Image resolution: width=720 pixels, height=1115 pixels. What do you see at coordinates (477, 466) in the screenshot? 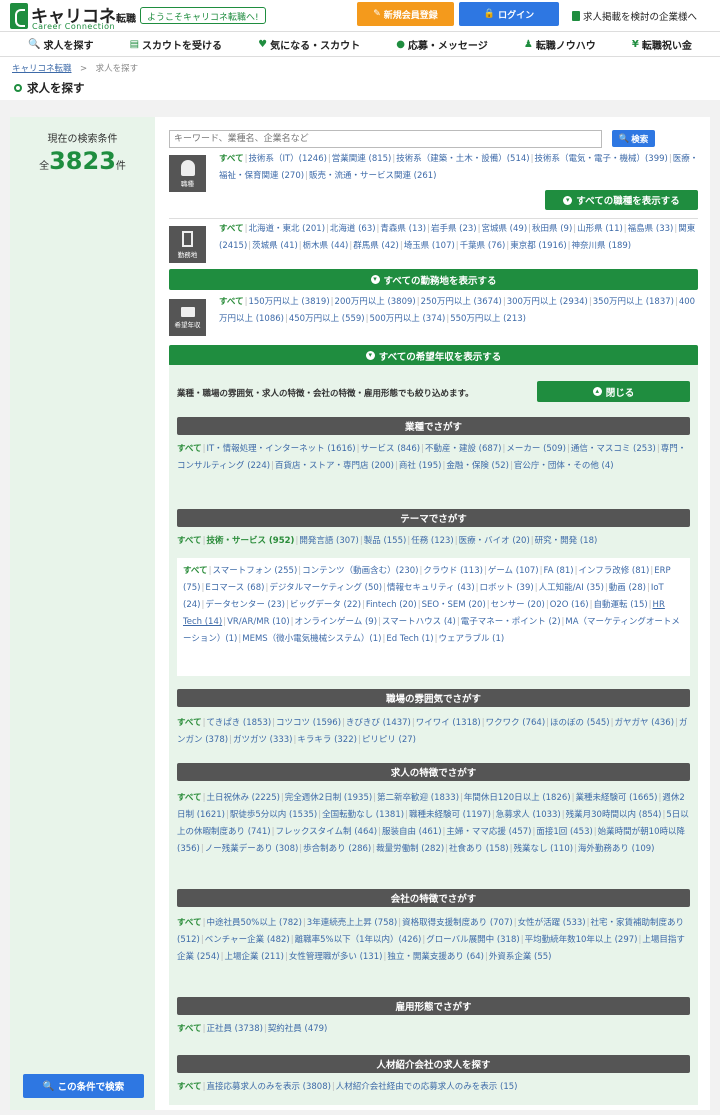
I see `filter-link: 金融・保険 (52)` at bounding box center [477, 466].